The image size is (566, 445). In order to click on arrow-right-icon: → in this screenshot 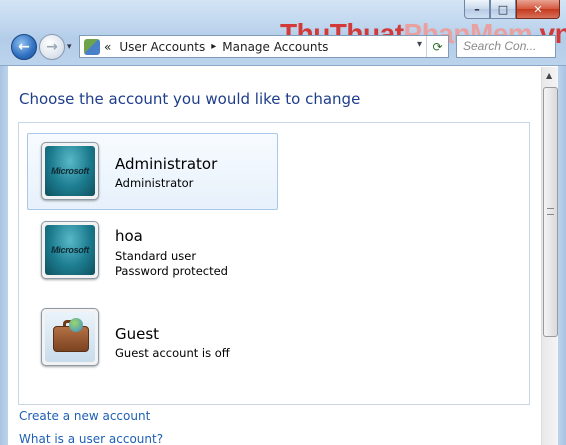, I will do `click(52, 47)`.